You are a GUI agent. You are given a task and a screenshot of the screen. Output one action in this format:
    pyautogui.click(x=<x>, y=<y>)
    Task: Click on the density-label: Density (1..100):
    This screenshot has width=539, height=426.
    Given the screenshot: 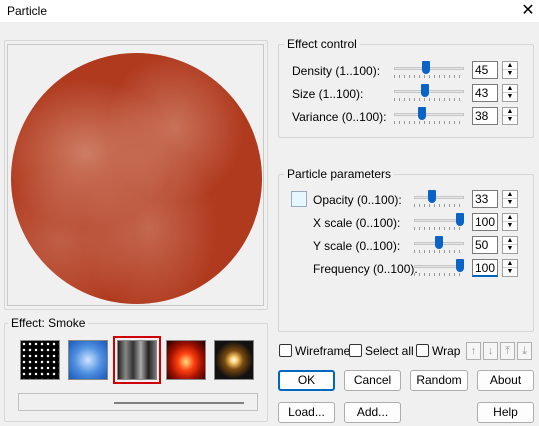 What is the action you would take?
    pyautogui.click(x=336, y=71)
    